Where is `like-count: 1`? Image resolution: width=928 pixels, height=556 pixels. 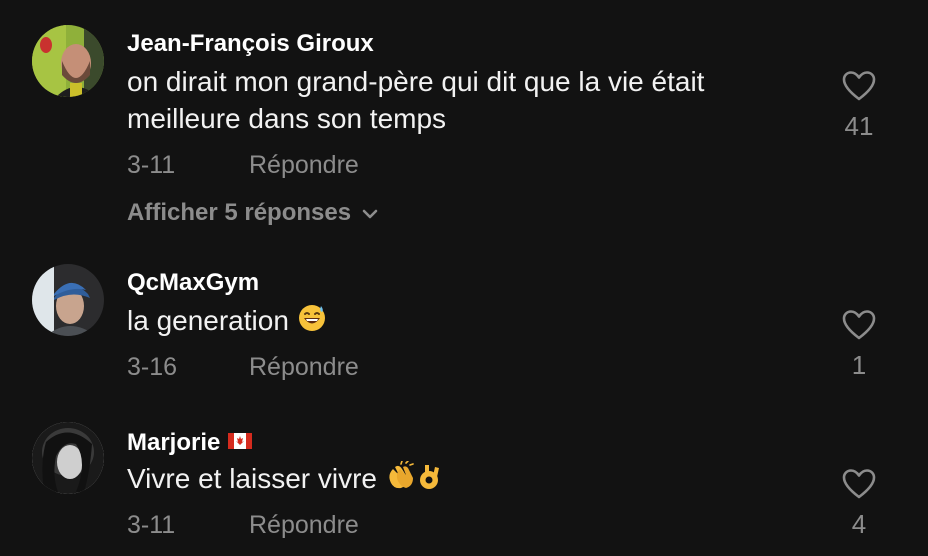
like-count: 1 is located at coordinates (859, 365).